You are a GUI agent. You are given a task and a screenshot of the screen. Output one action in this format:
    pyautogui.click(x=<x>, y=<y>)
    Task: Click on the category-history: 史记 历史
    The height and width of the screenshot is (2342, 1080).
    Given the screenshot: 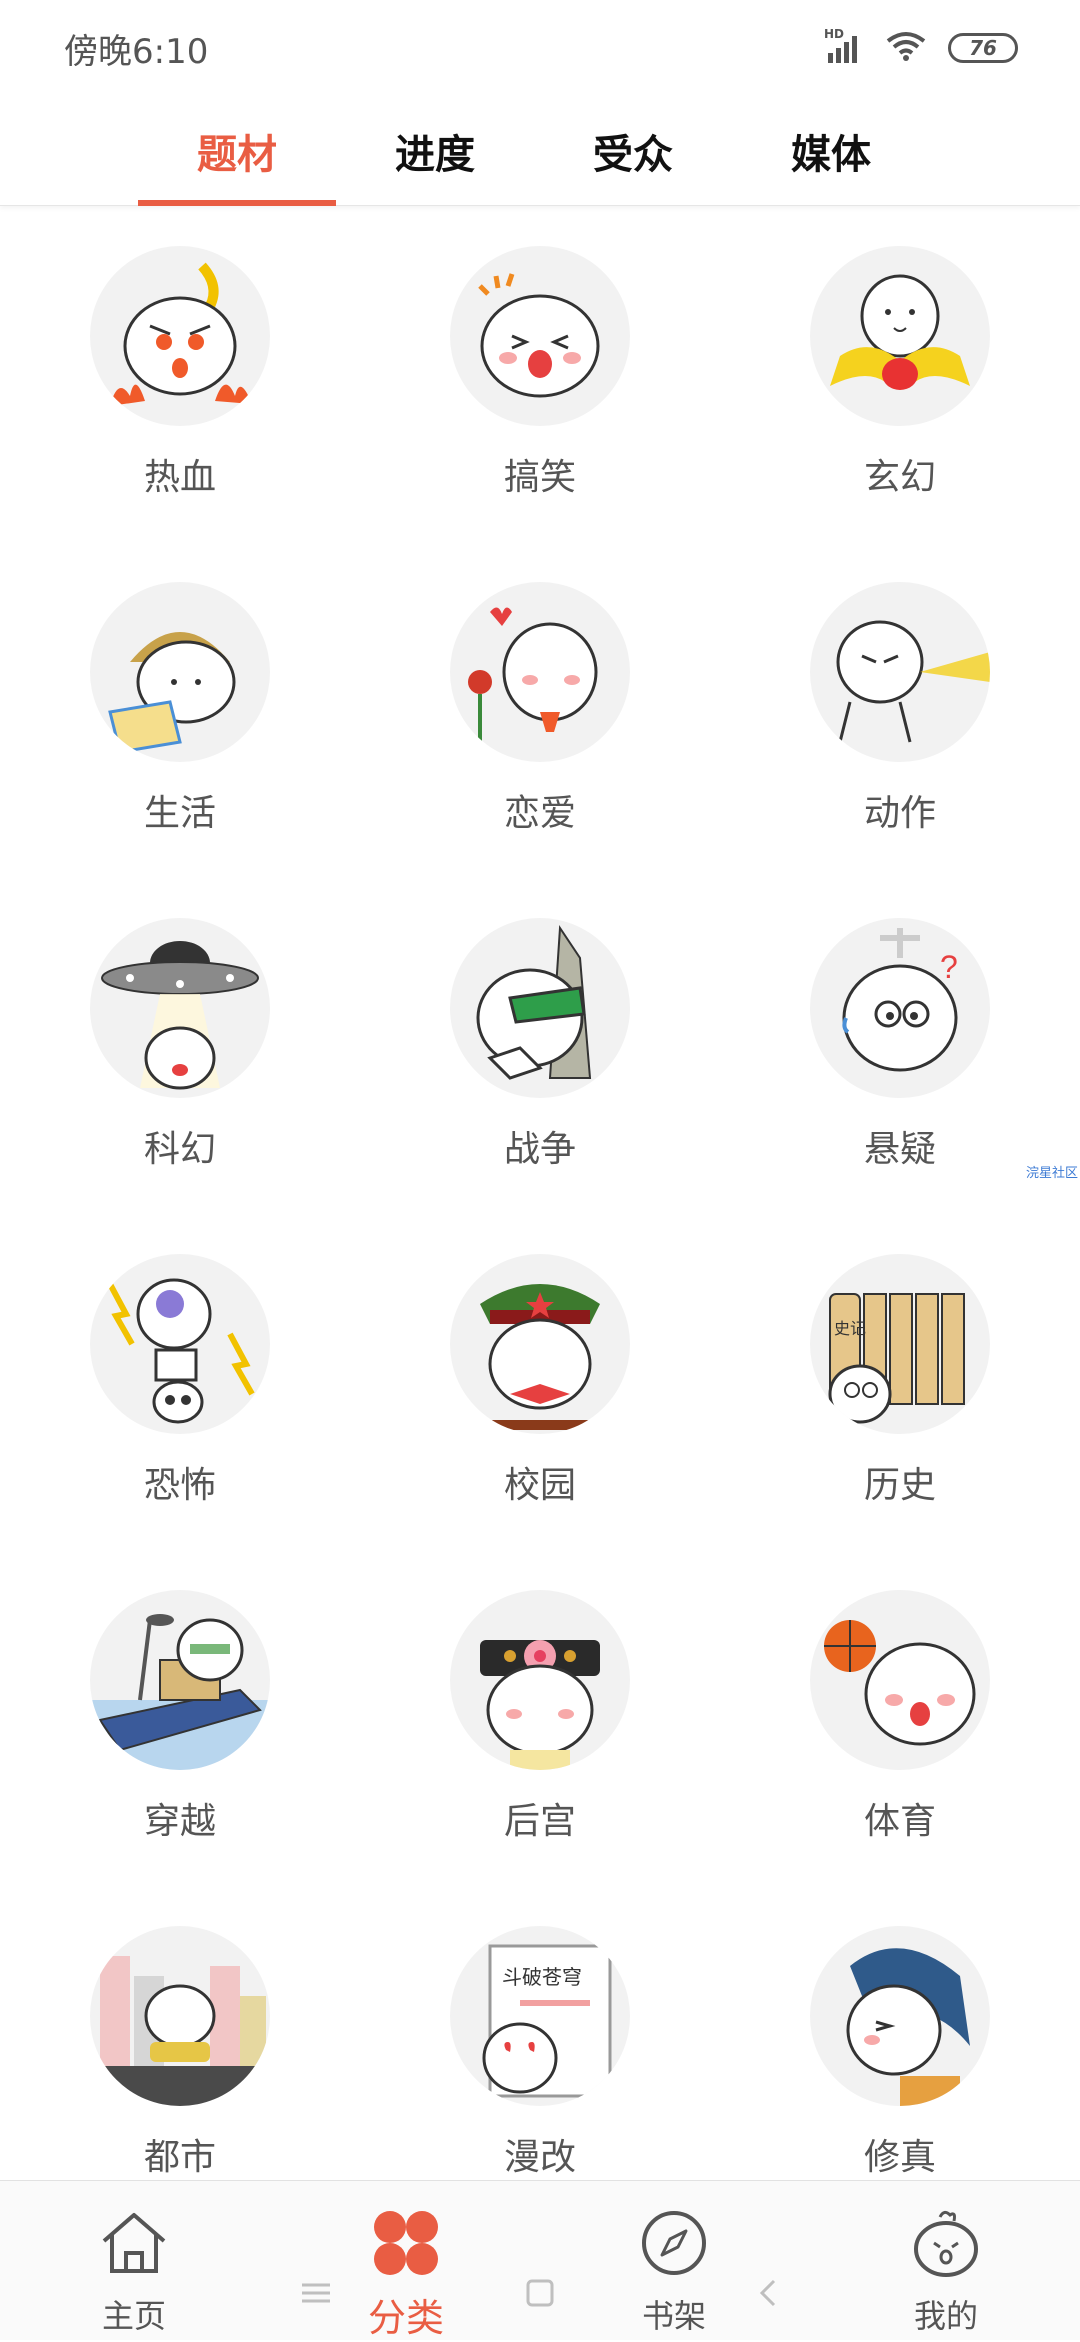 What is the action you would take?
    pyautogui.click(x=900, y=1382)
    